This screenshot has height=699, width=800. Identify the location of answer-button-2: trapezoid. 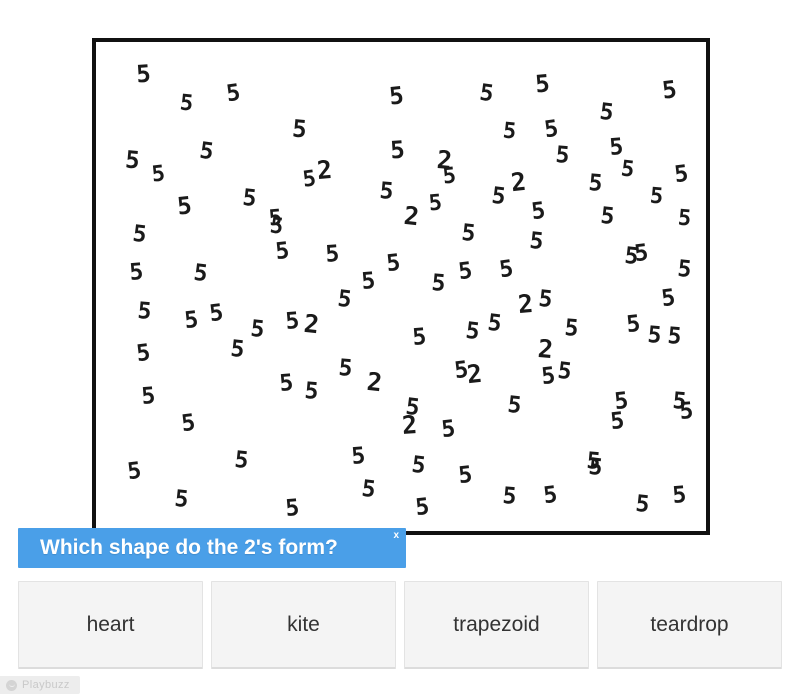
(496, 625).